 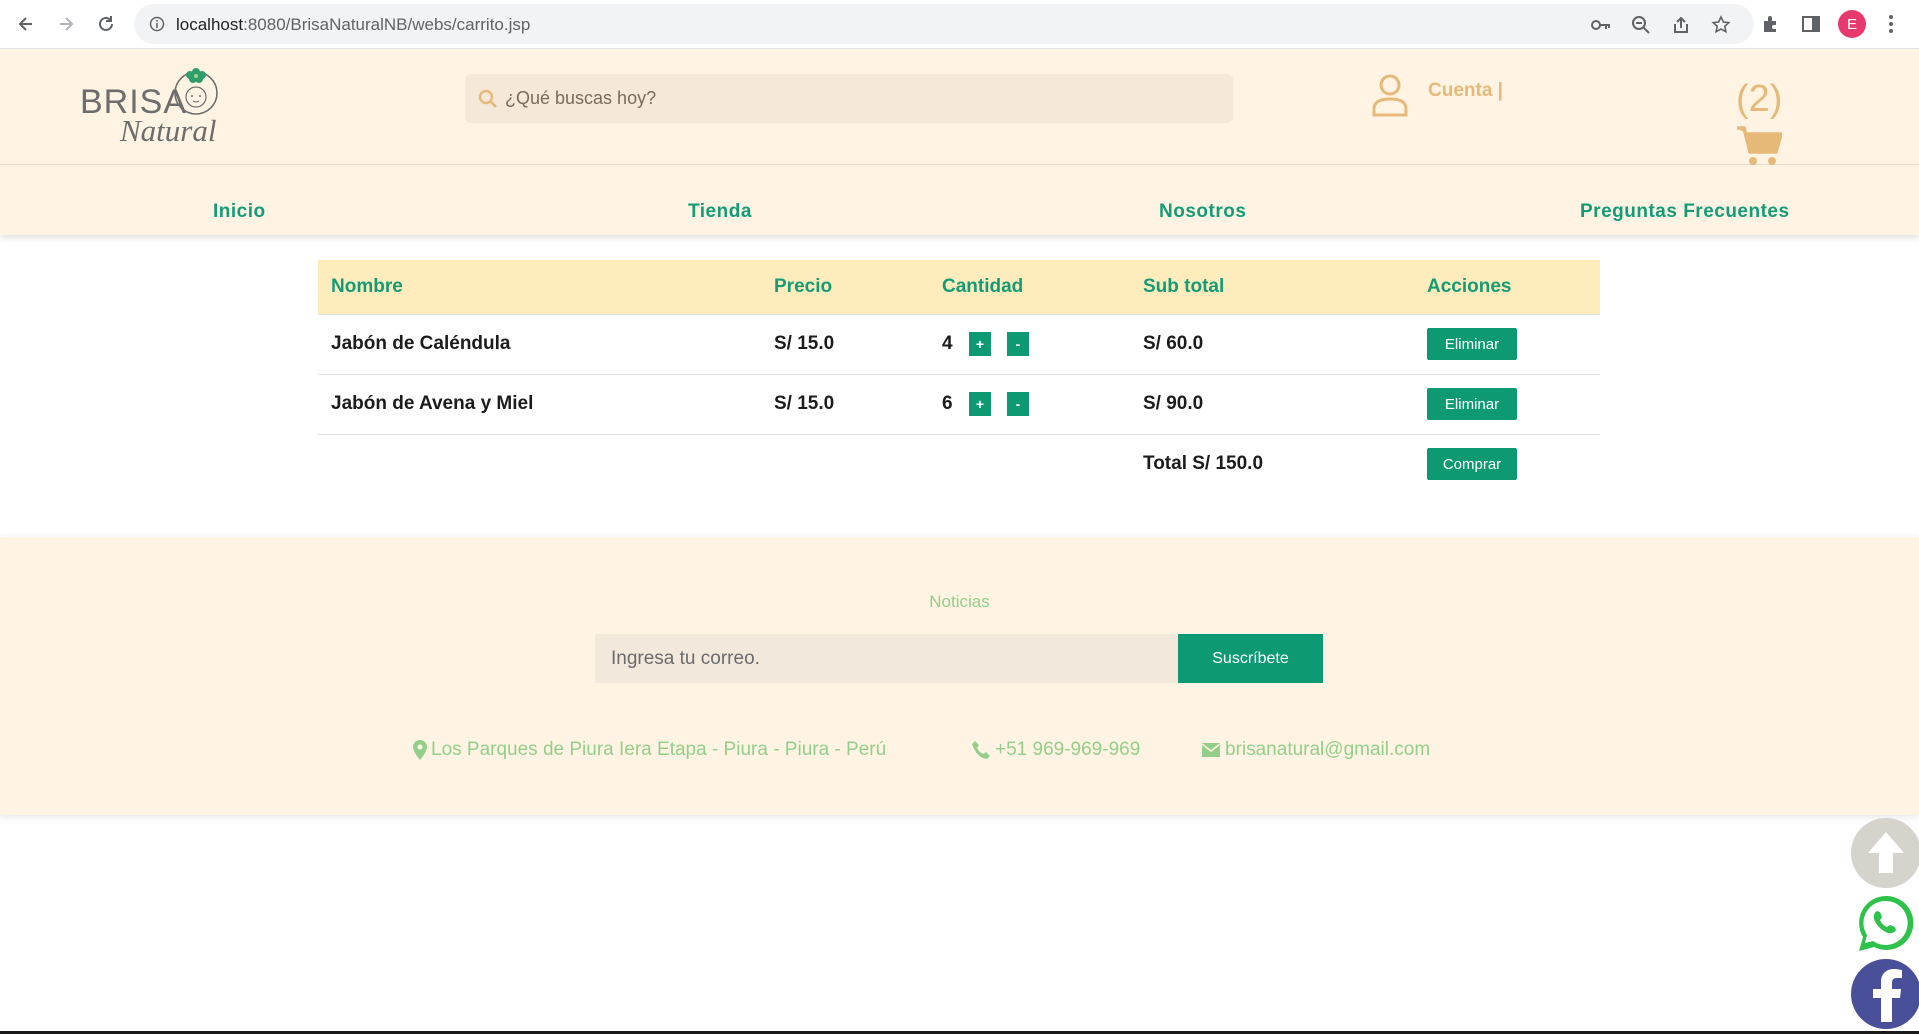 I want to click on nav-item-inicio: Inicio, so click(x=239, y=212).